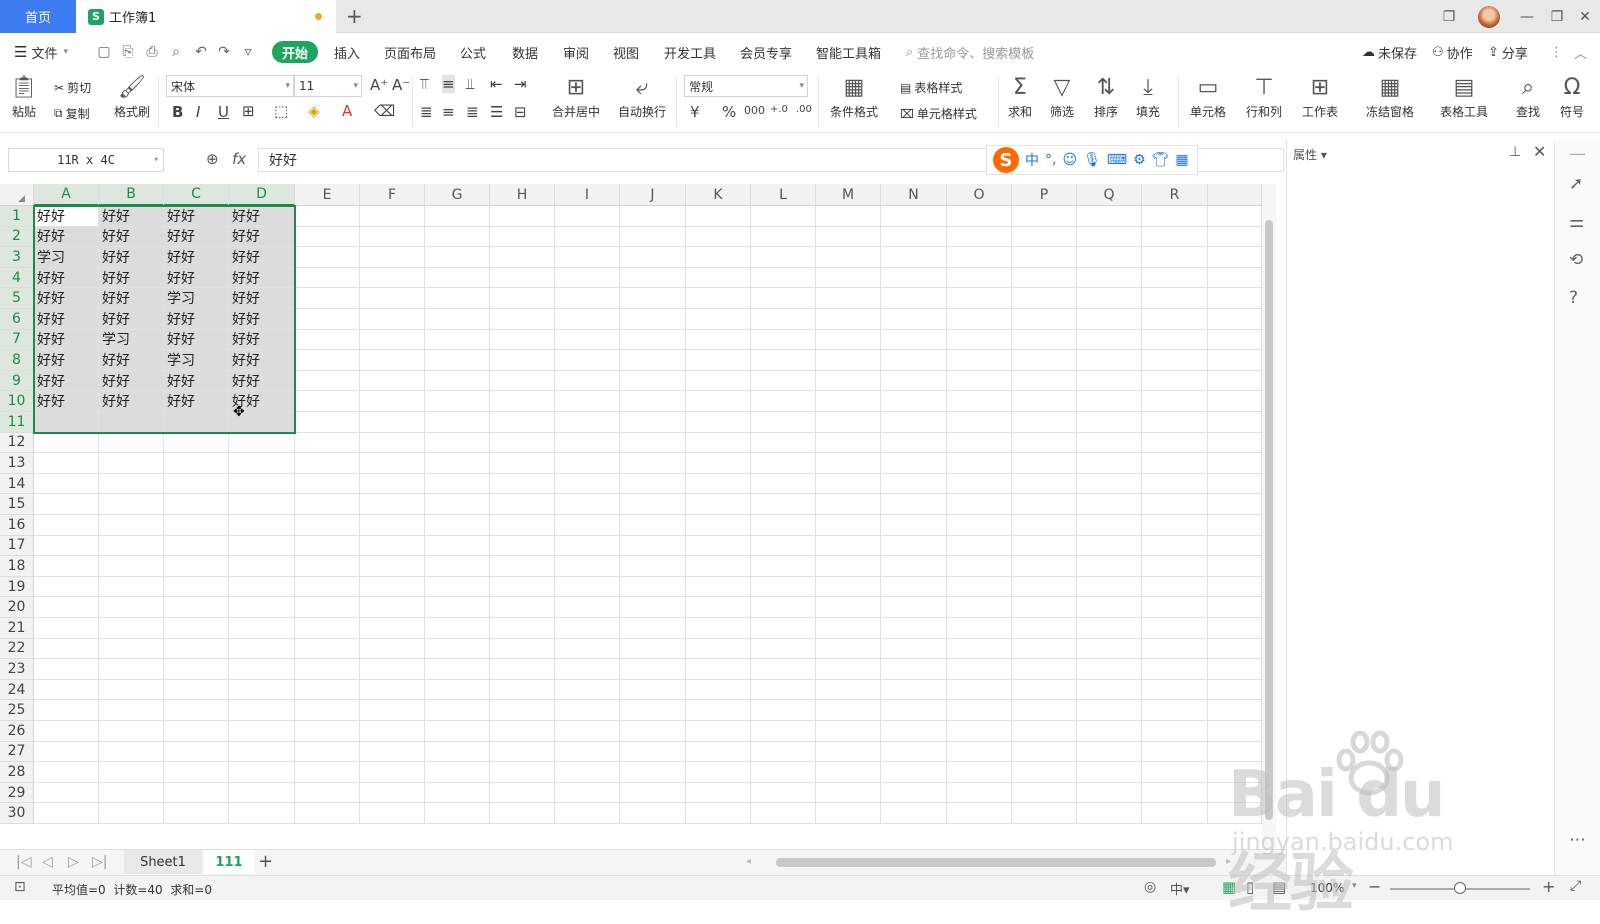 The image size is (1600, 924). I want to click on cell-e29, so click(327, 793).